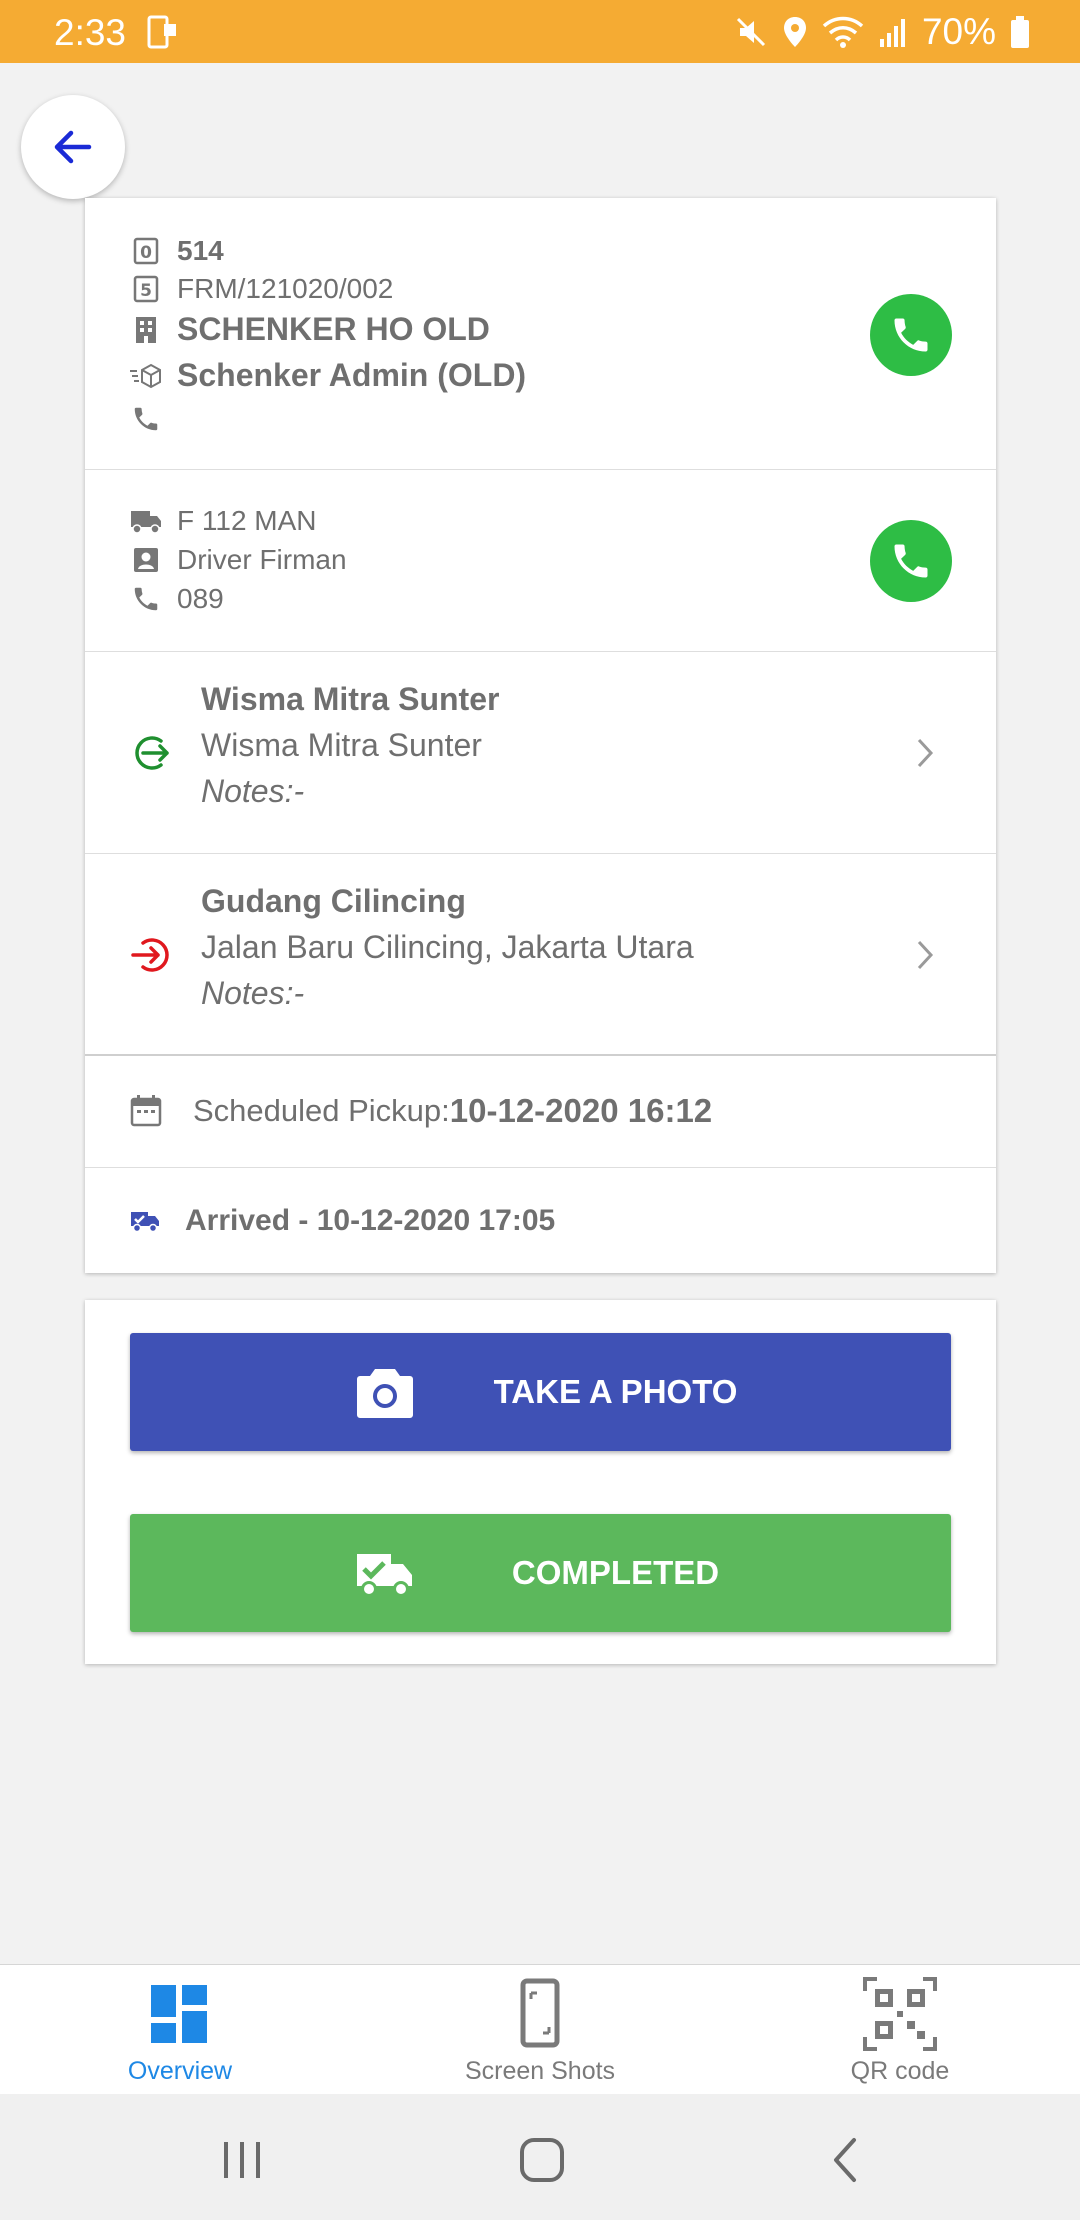  What do you see at coordinates (200, 598) in the screenshot?
I see `driver-phone: 089` at bounding box center [200, 598].